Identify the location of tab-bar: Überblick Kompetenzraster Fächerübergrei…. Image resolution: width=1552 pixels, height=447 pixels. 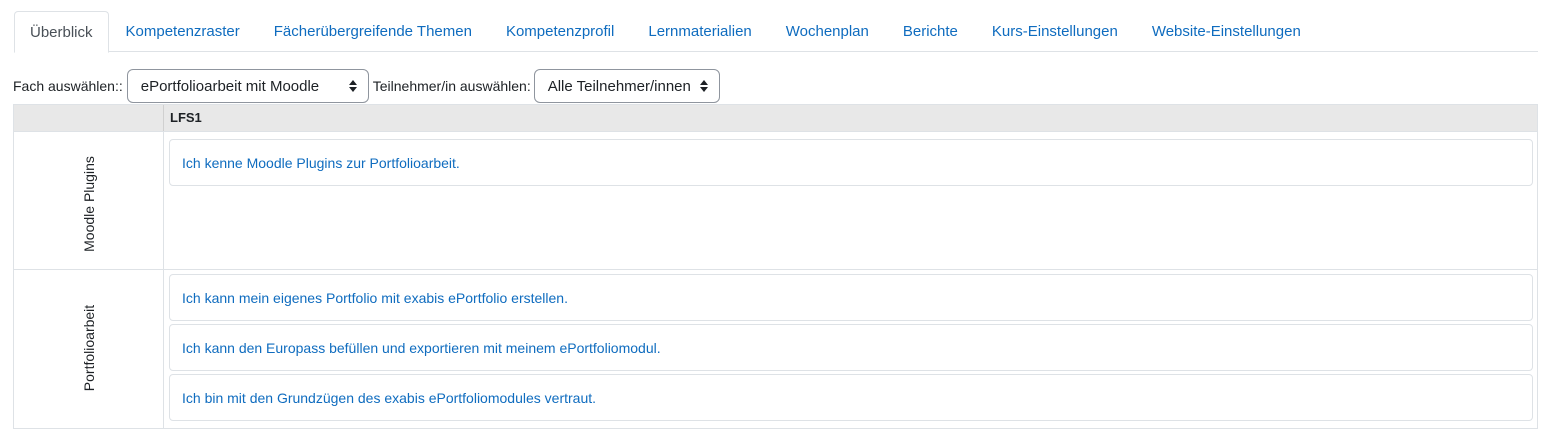
(776, 32).